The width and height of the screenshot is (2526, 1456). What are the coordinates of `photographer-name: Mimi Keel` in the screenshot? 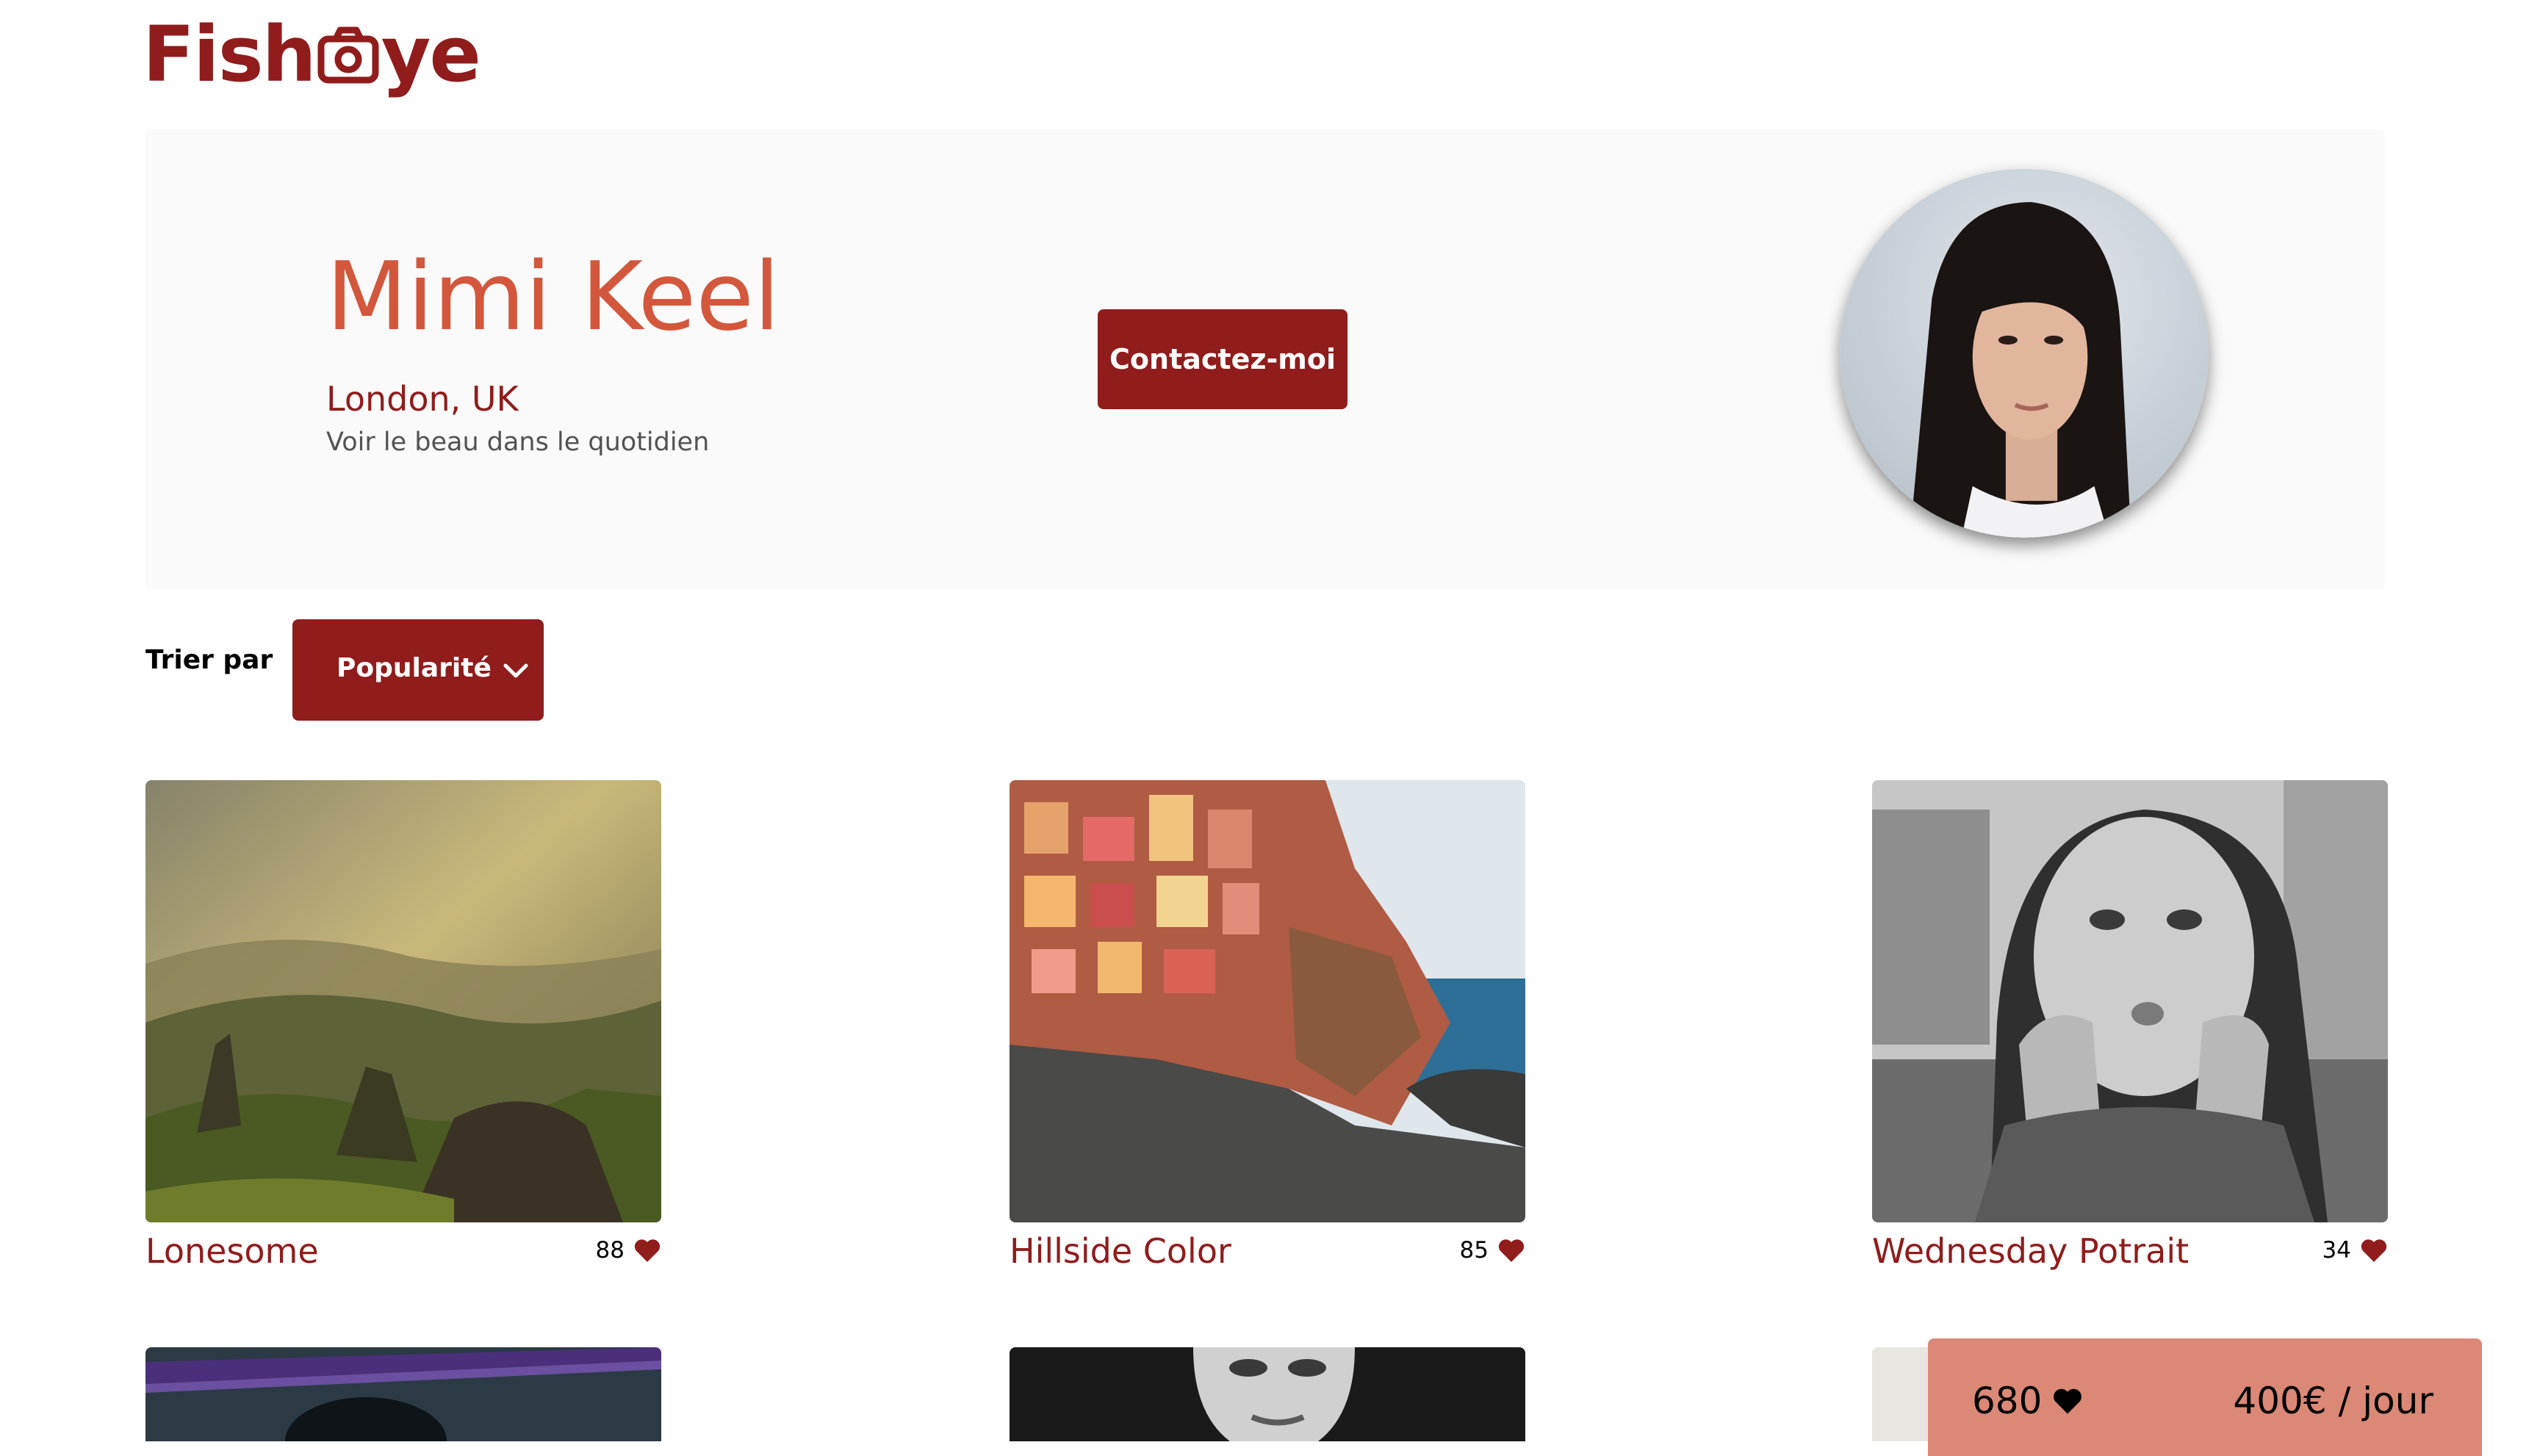 It's located at (553, 297).